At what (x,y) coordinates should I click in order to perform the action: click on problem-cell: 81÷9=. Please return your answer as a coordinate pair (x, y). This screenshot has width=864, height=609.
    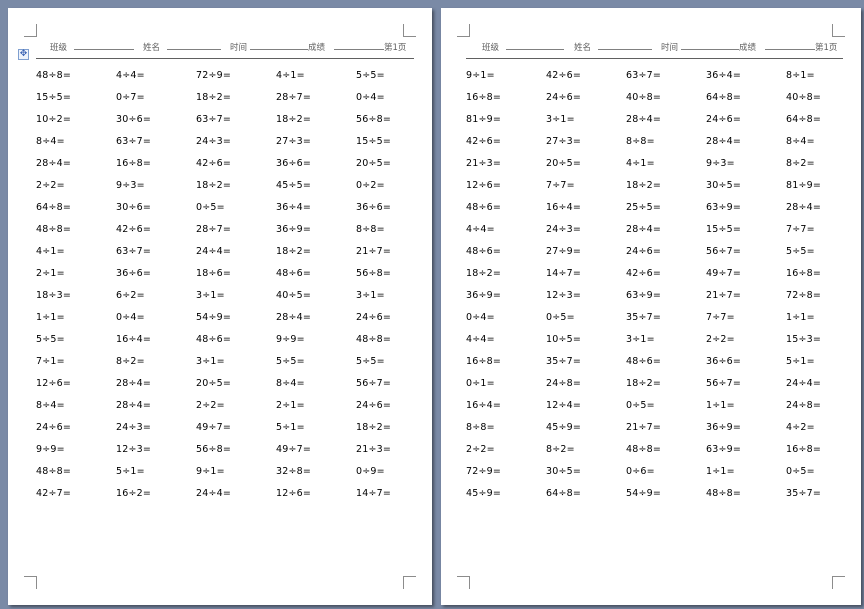
    Looking at the image, I should click on (804, 185).